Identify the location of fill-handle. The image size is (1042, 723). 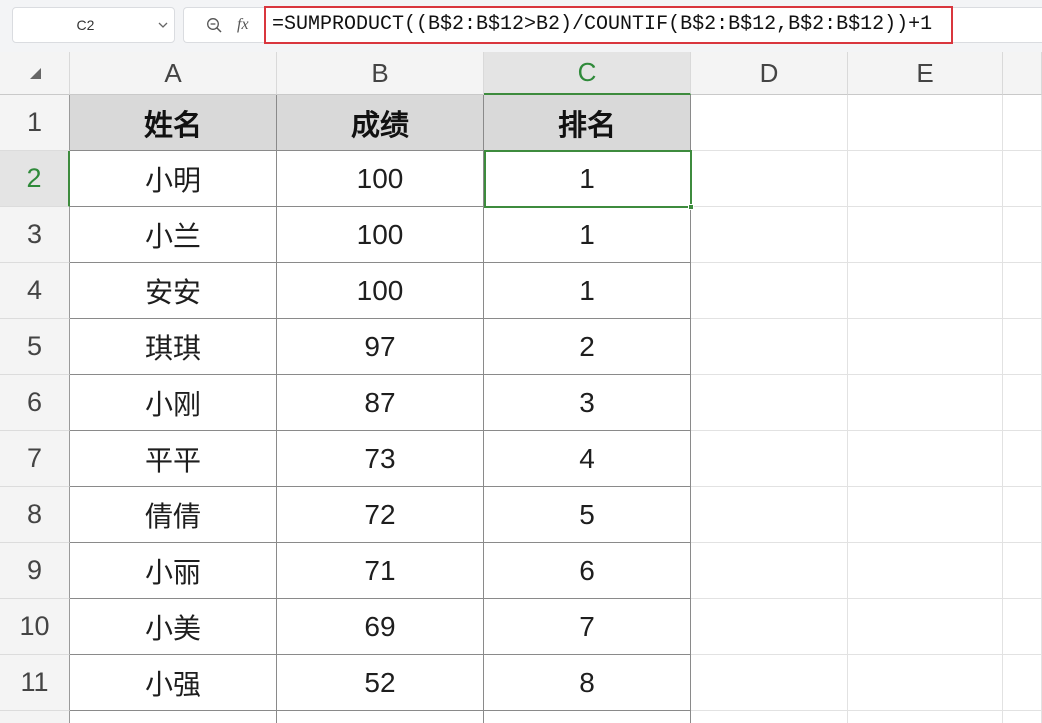
(691, 207).